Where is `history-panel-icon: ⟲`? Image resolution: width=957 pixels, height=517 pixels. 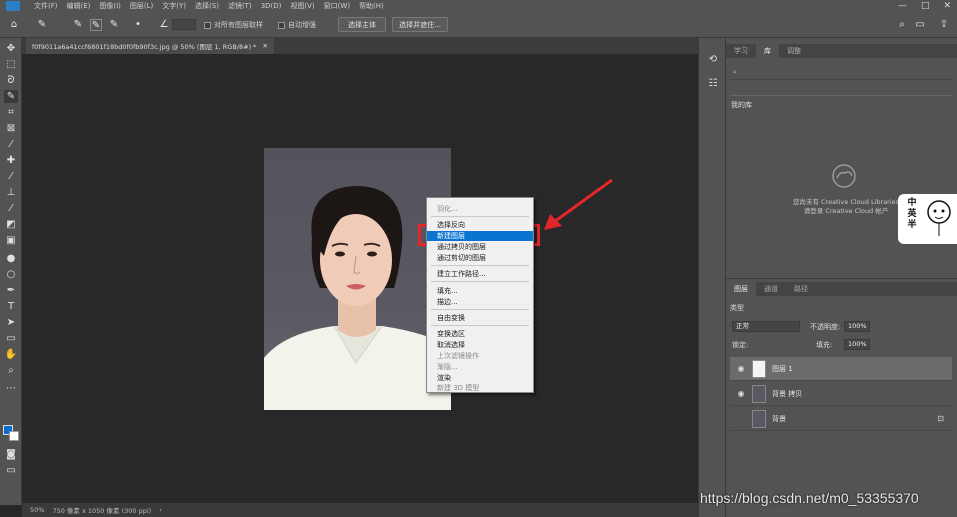 history-panel-icon: ⟲ is located at coordinates (713, 60).